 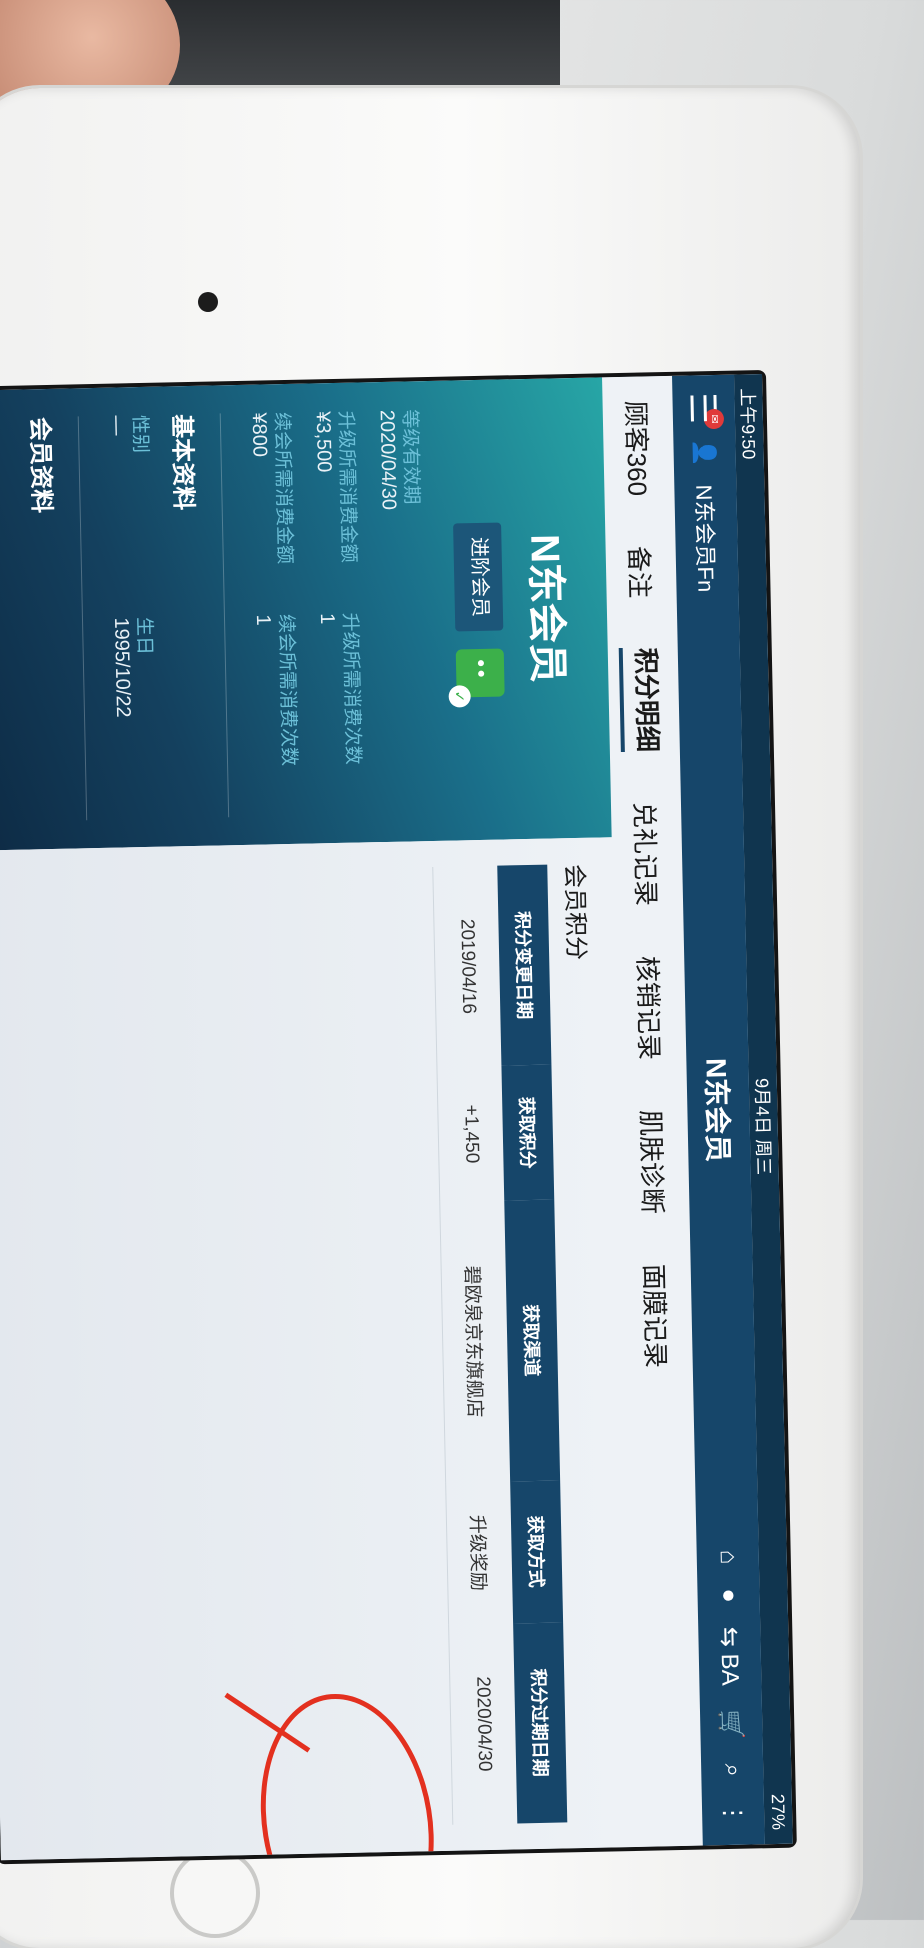 I want to click on tab-mask-records: 面膜记录, so click(x=656, y=1316).